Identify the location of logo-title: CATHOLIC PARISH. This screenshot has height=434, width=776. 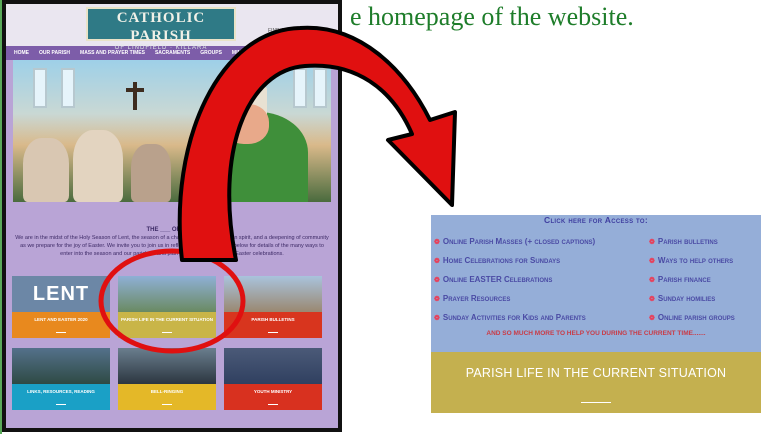
(161, 27).